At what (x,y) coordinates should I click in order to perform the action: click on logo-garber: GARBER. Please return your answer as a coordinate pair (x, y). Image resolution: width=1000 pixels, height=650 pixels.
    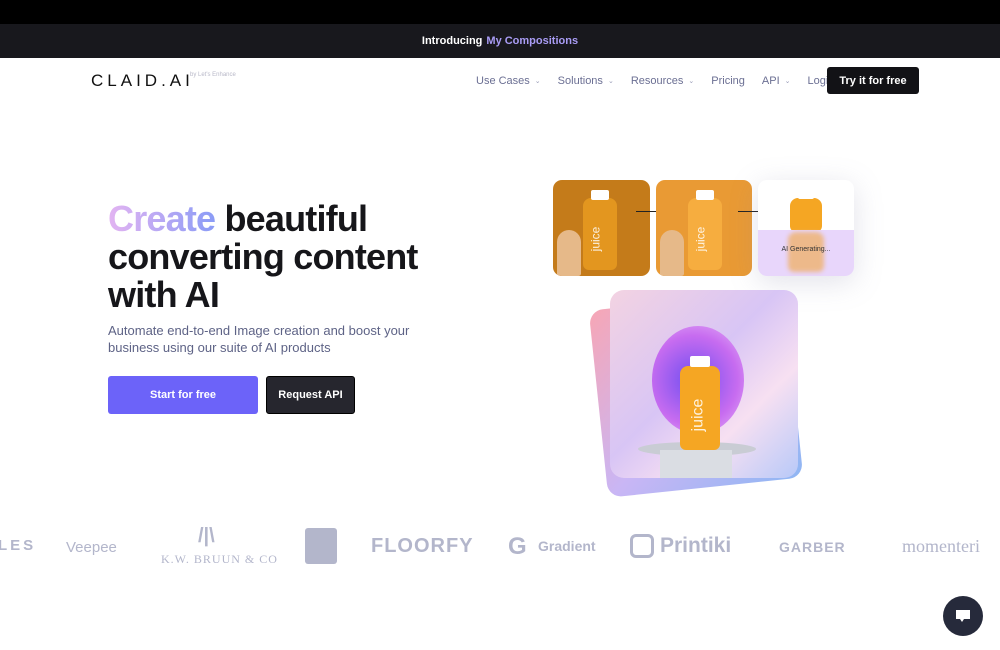
    Looking at the image, I should click on (812, 547).